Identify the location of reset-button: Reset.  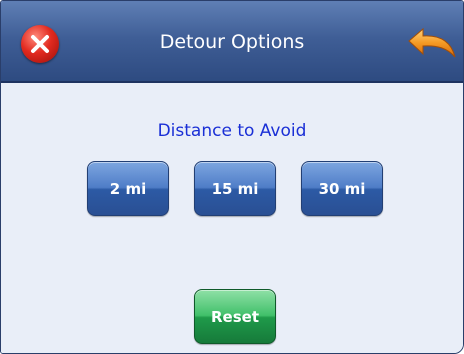
(235, 316).